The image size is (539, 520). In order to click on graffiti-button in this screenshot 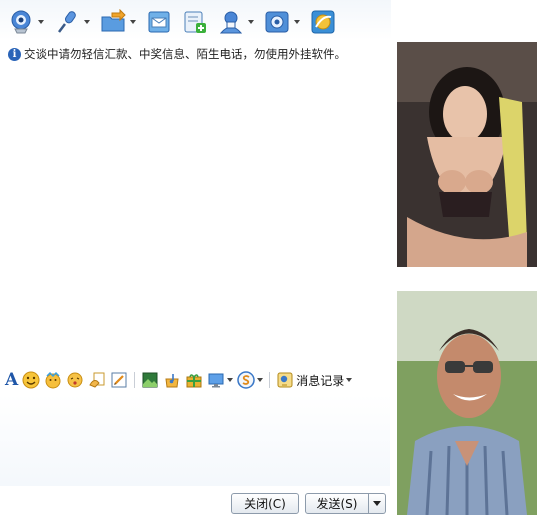, I will do `click(97, 380)`.